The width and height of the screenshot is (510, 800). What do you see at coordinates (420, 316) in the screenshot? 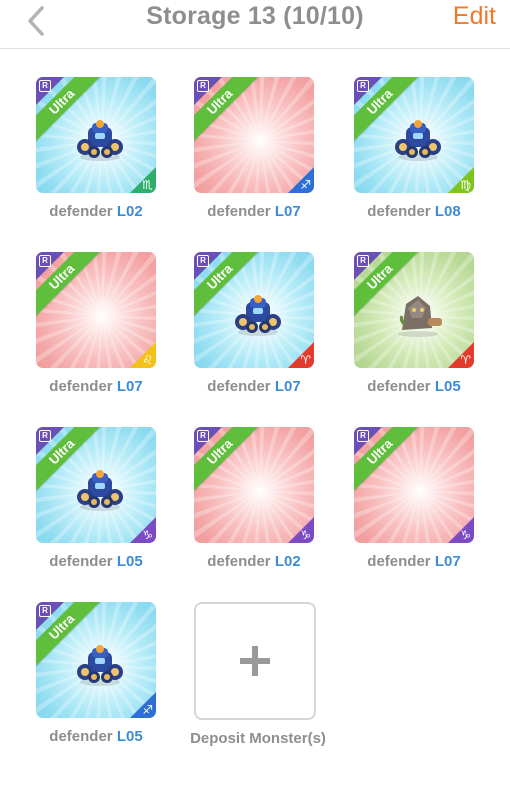
I see `rock-monster-icon` at bounding box center [420, 316].